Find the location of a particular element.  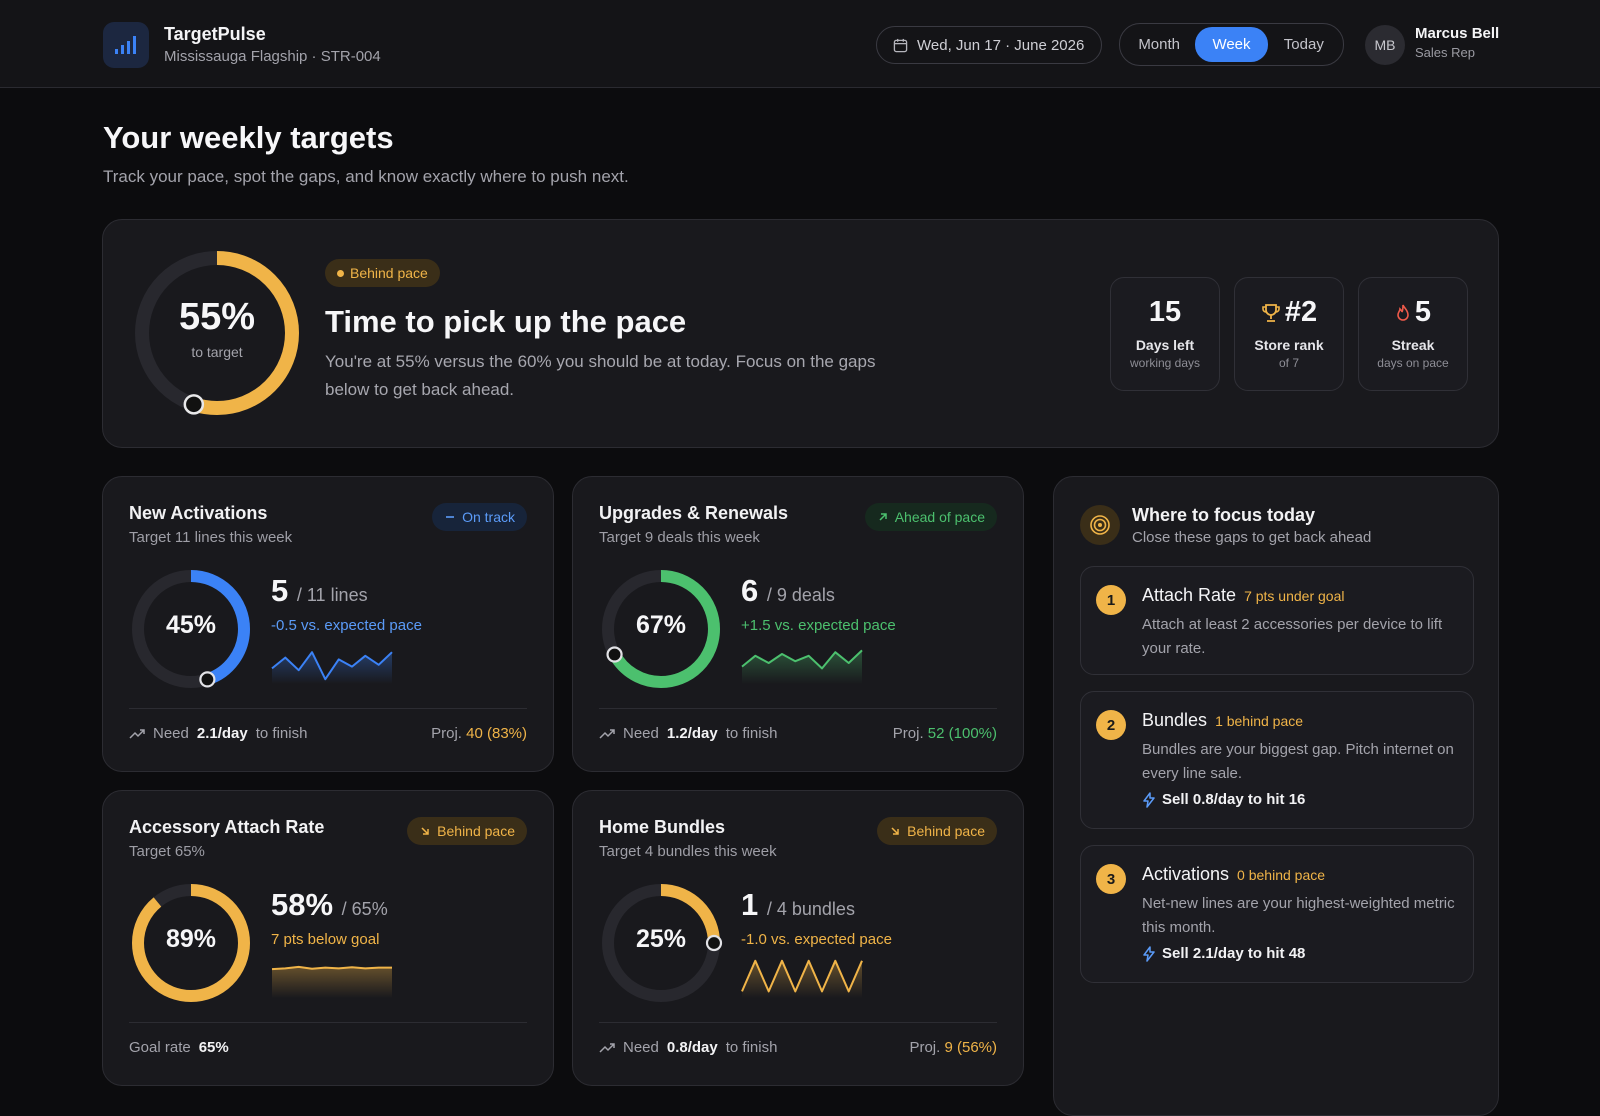

need-prefix: Need is located at coordinates (641, 1047).